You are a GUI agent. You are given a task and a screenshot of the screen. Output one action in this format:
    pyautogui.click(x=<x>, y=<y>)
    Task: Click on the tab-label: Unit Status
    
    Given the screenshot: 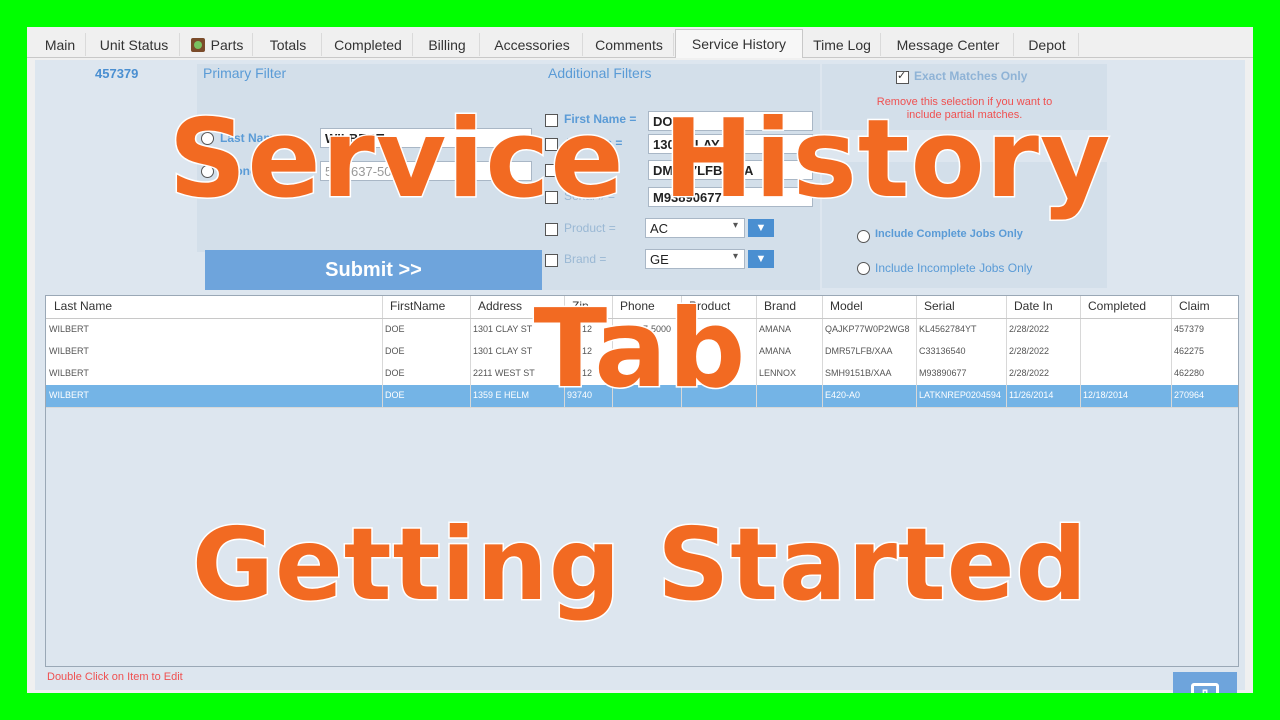 What is the action you would take?
    pyautogui.click(x=134, y=44)
    